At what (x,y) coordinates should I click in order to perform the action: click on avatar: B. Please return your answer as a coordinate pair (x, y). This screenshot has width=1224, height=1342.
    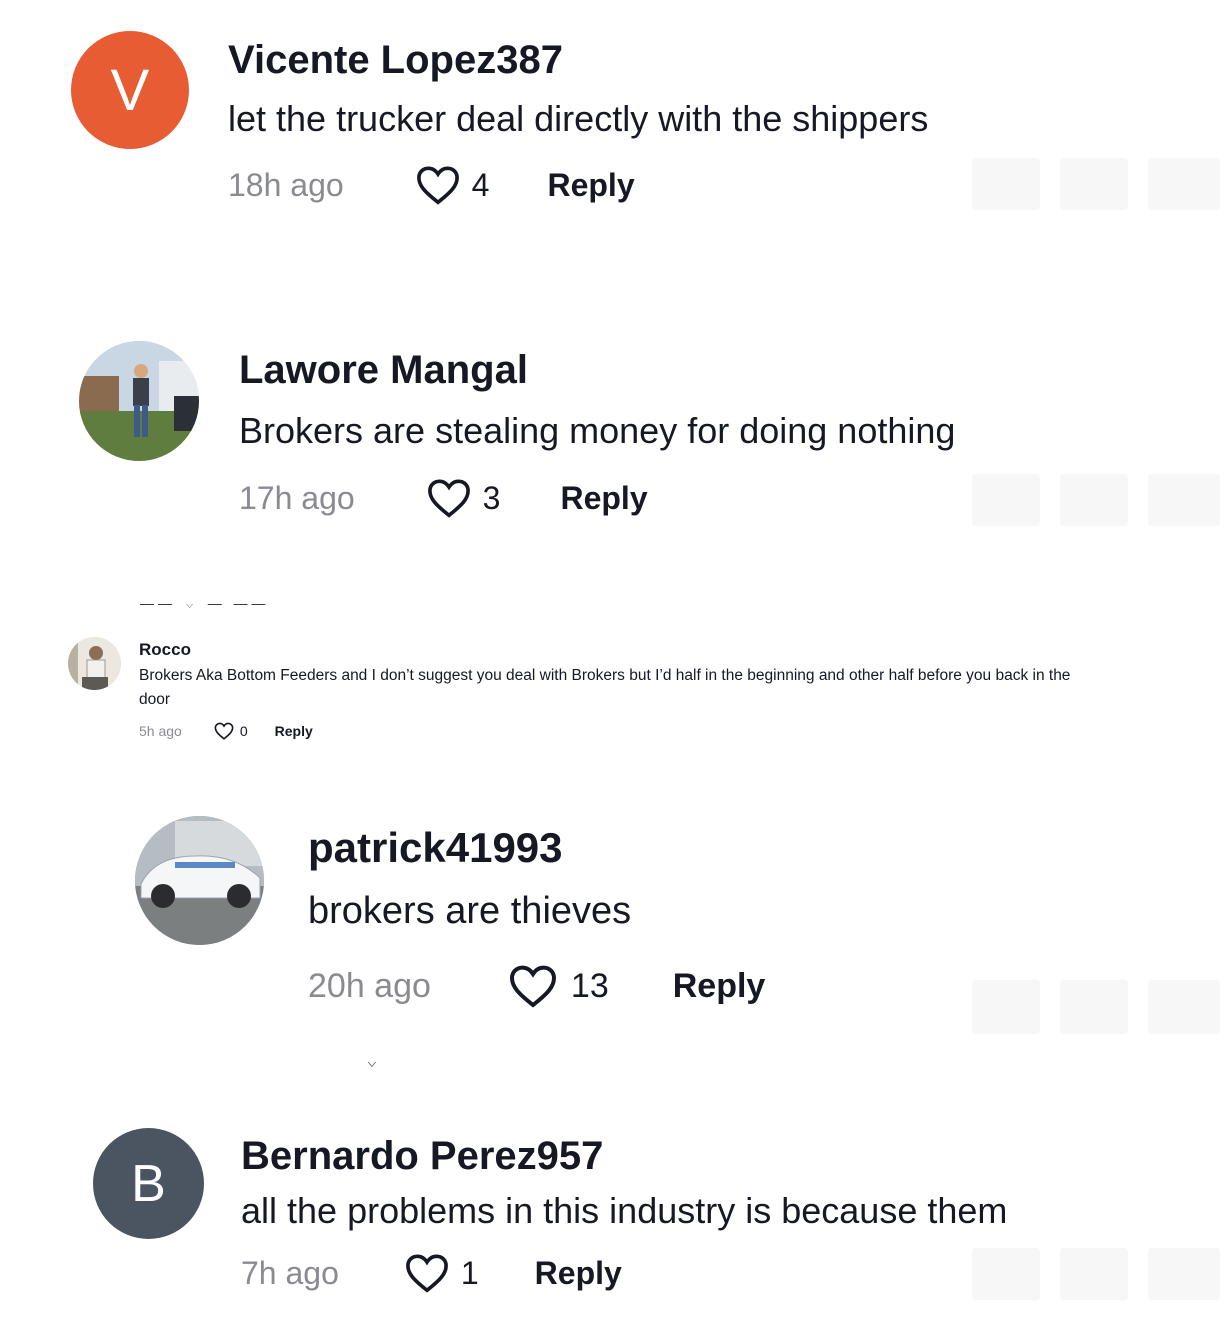
    Looking at the image, I should click on (148, 1183).